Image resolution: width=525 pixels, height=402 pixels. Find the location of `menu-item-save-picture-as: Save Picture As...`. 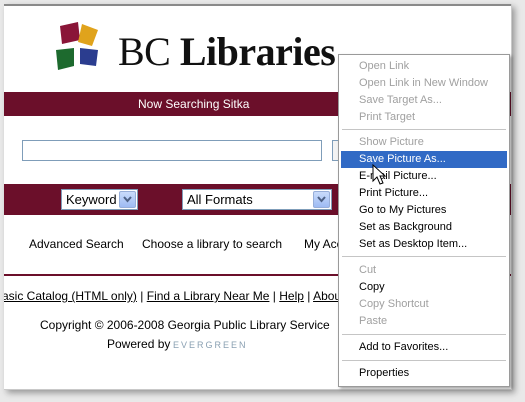

menu-item-save-picture-as: Save Picture As... is located at coordinates (424, 159).